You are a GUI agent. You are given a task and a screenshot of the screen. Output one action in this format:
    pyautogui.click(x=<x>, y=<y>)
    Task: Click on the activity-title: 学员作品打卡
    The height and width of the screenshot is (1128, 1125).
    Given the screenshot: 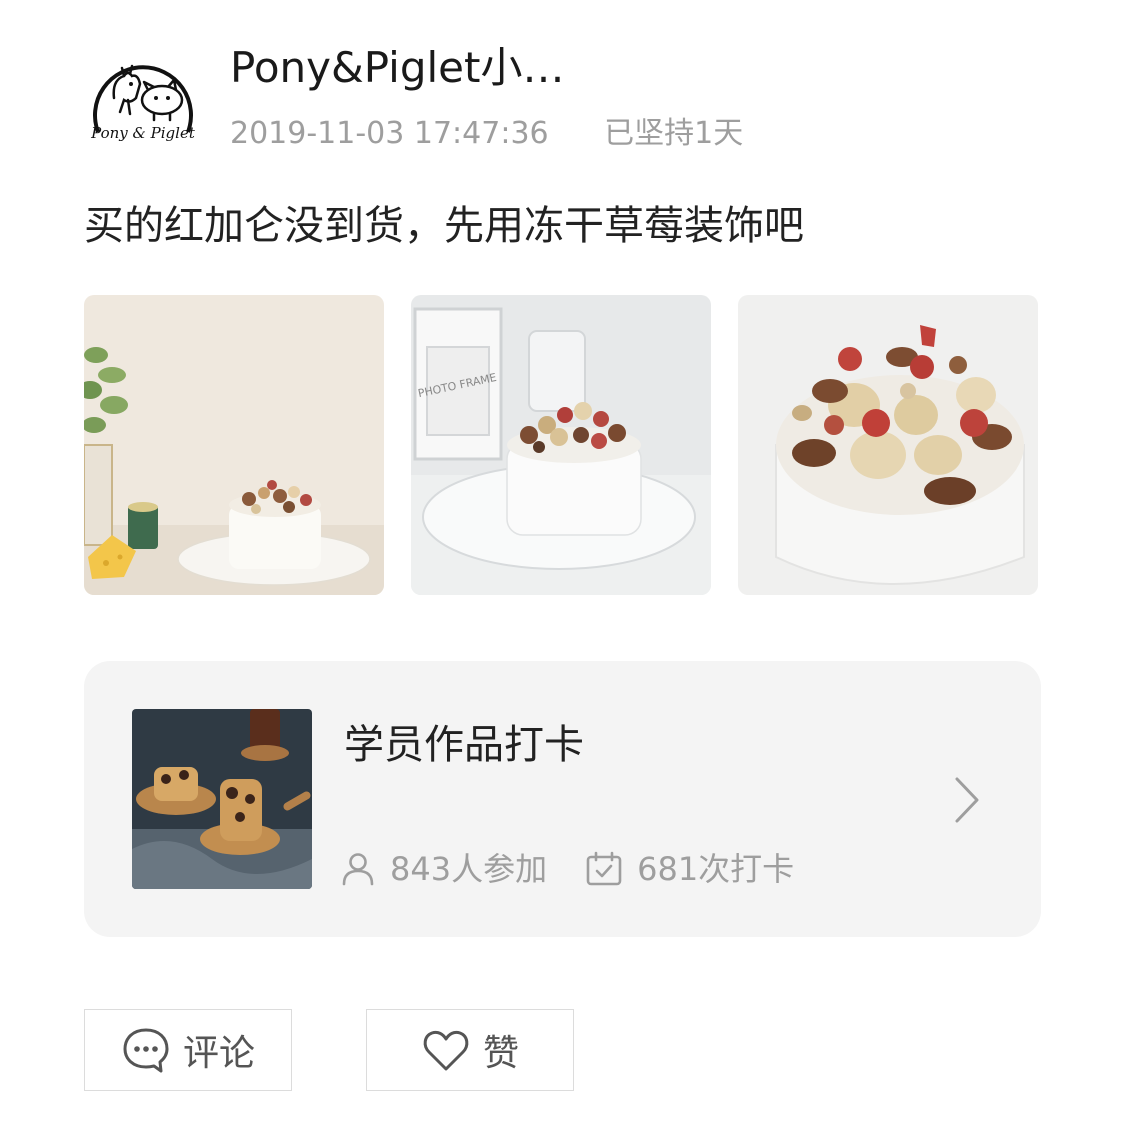 What is the action you would take?
    pyautogui.click(x=464, y=745)
    